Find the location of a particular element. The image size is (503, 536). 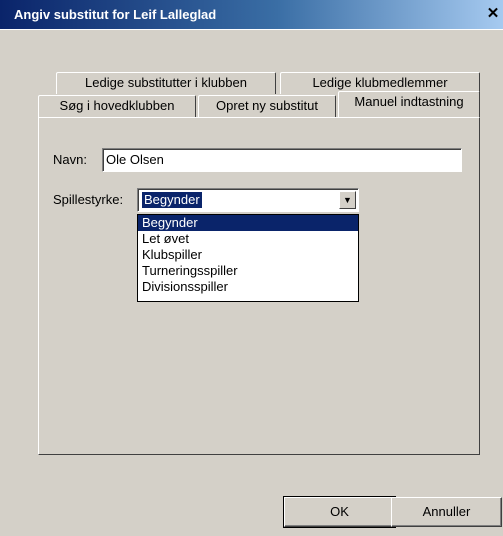

ok-button: OK is located at coordinates (339, 512).